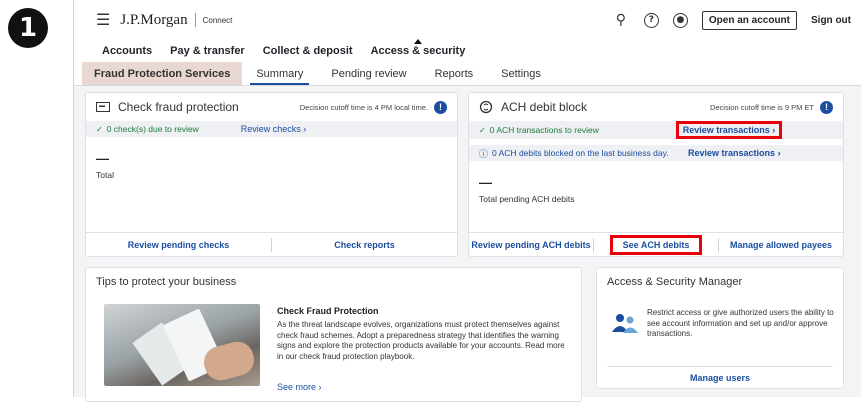 The image size is (861, 402). Describe the element at coordinates (328, 311) in the screenshot. I see `tips-heading: Check Fraud Protection` at that location.